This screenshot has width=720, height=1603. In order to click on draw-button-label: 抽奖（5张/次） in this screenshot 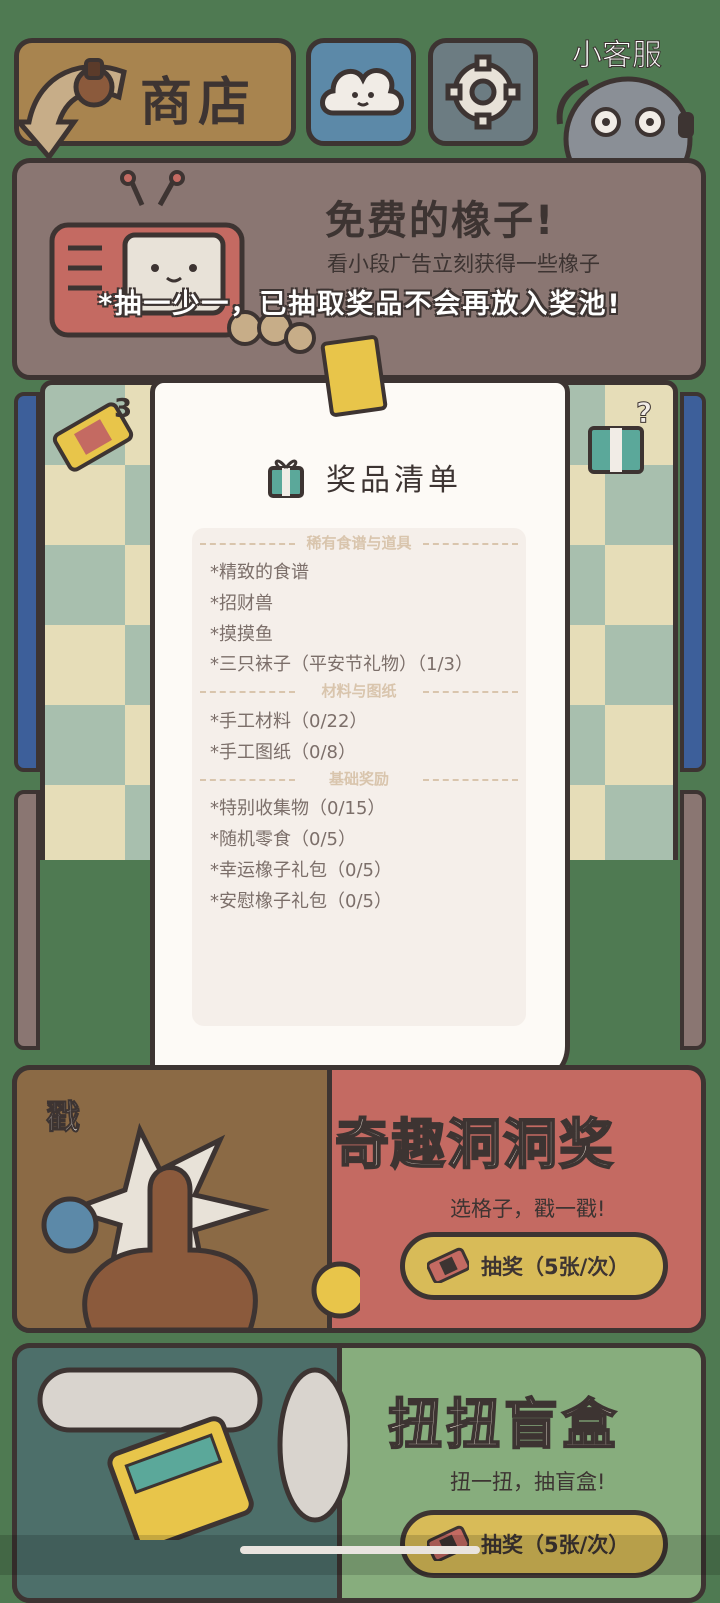, I will do `click(555, 1267)`.